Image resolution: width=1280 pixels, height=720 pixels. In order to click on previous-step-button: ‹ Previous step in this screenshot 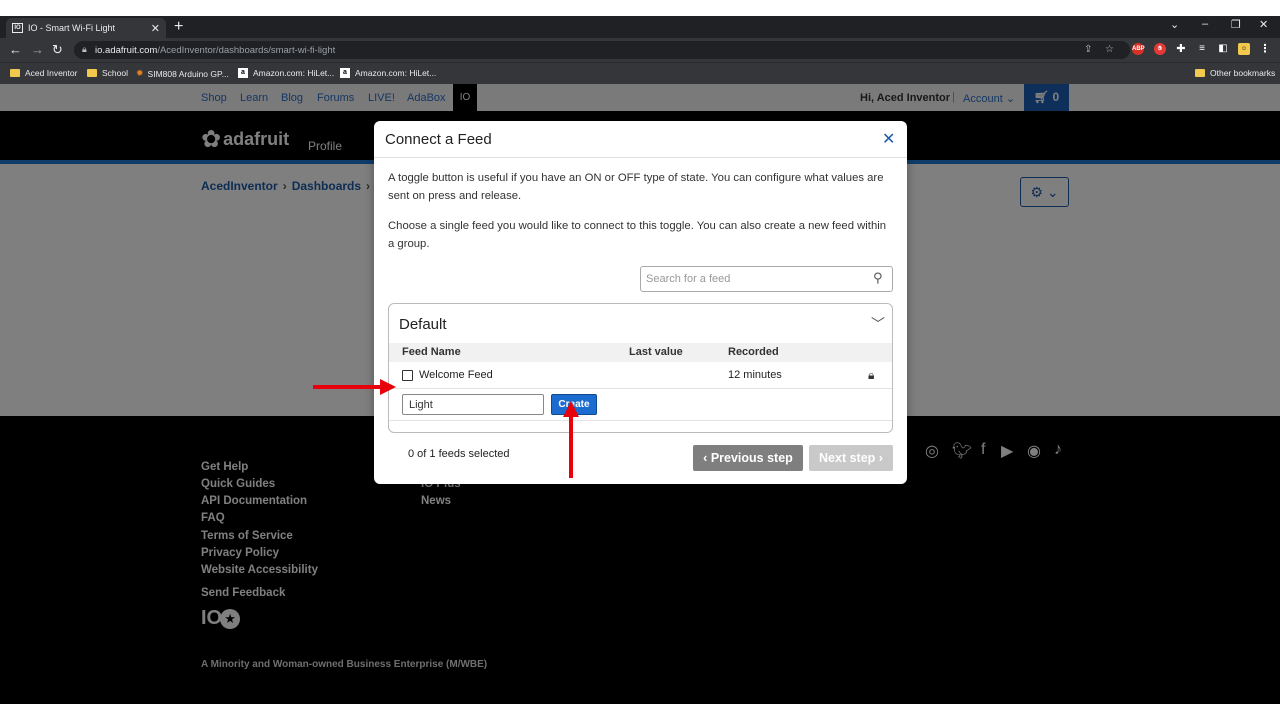, I will do `click(748, 458)`.